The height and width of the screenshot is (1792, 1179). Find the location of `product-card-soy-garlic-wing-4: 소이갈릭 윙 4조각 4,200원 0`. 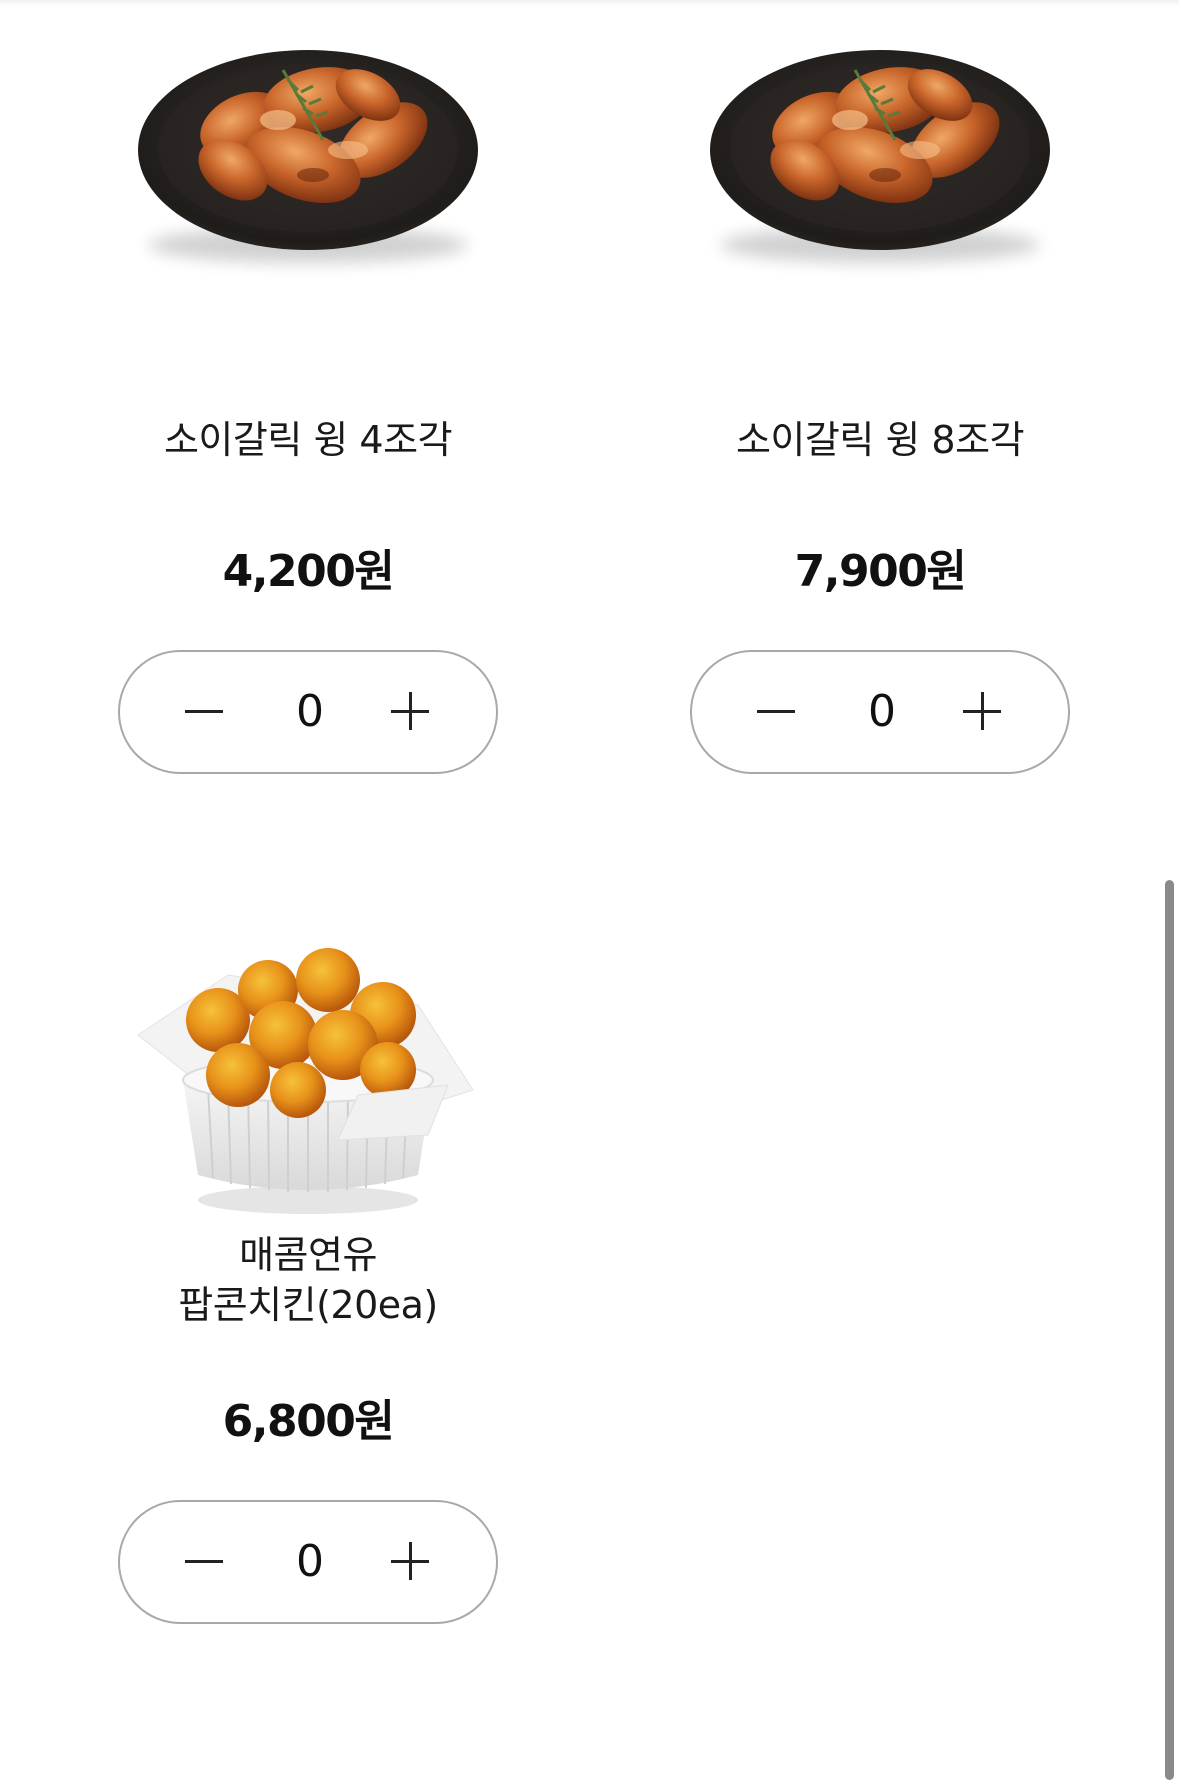

product-card-soy-garlic-wing-4: 소이갈릭 윙 4조각 4,200원 0 is located at coordinates (308, 390).